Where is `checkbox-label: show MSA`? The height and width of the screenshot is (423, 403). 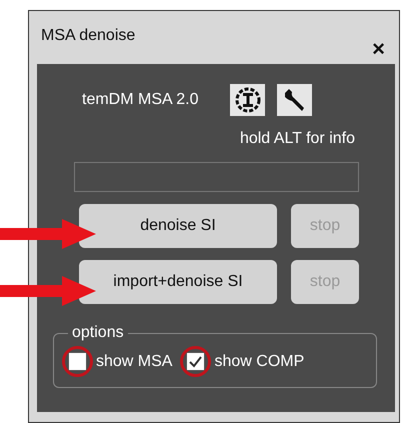
checkbox-label: show MSA is located at coordinates (134, 361).